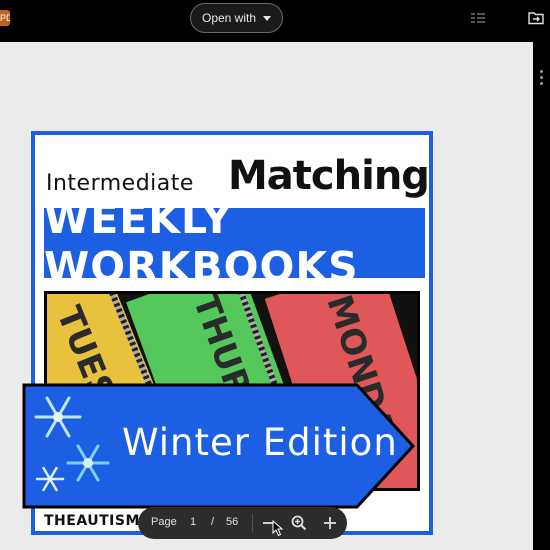  I want to click on list-icon, so click(478, 18).